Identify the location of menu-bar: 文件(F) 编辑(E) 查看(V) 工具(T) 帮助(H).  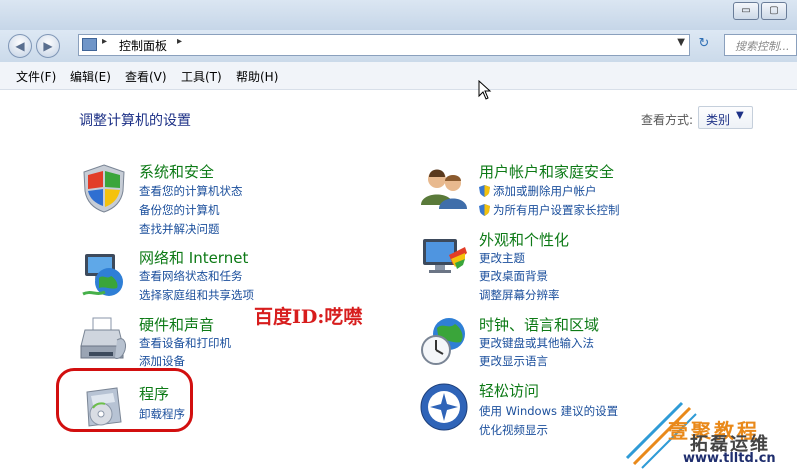
(398, 76).